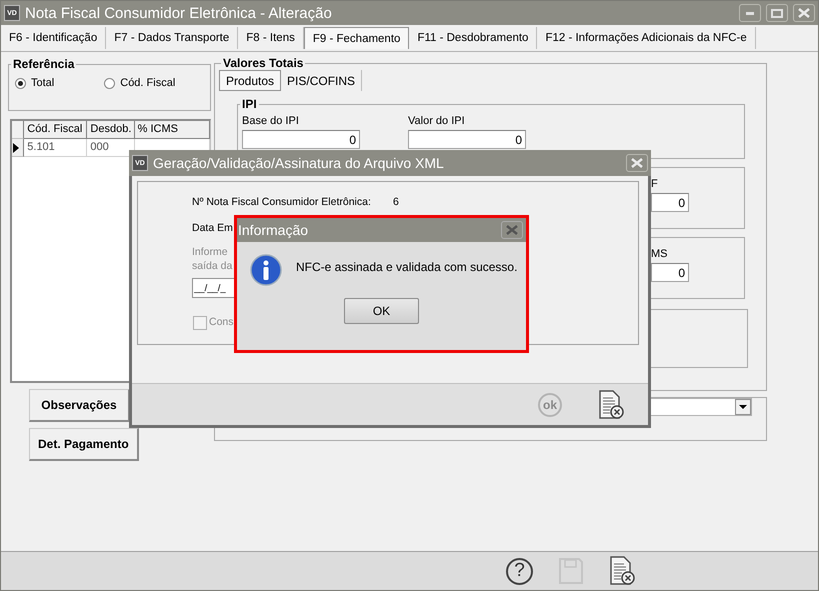  What do you see at coordinates (659, 254) in the screenshot?
I see `field-label: MS` at bounding box center [659, 254].